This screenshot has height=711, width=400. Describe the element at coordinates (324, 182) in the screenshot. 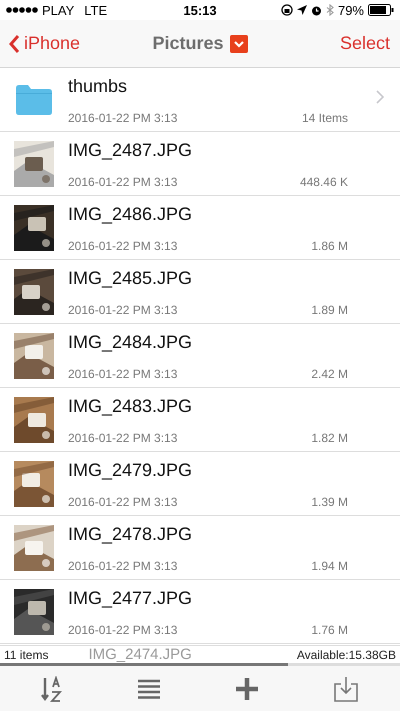

I see `file-size: 448.46 K` at that location.